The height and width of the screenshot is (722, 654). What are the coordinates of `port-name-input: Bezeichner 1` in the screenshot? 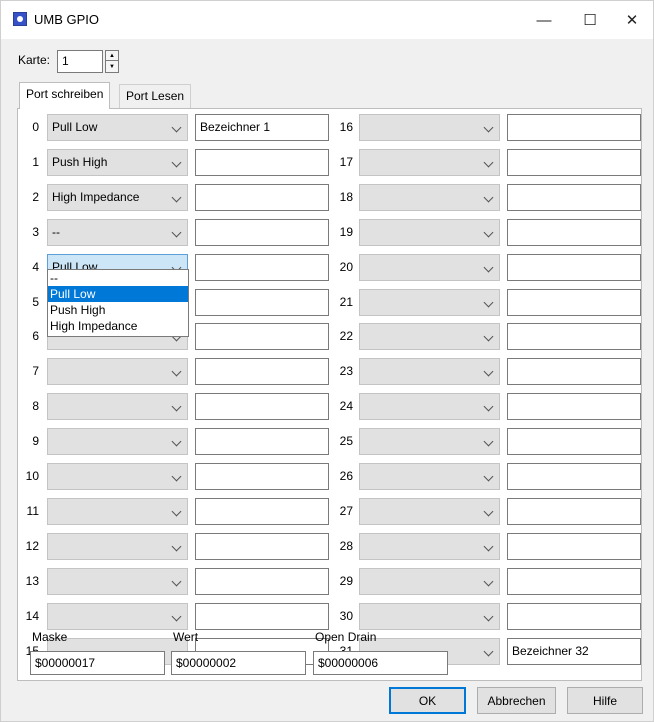 It's located at (262, 127).